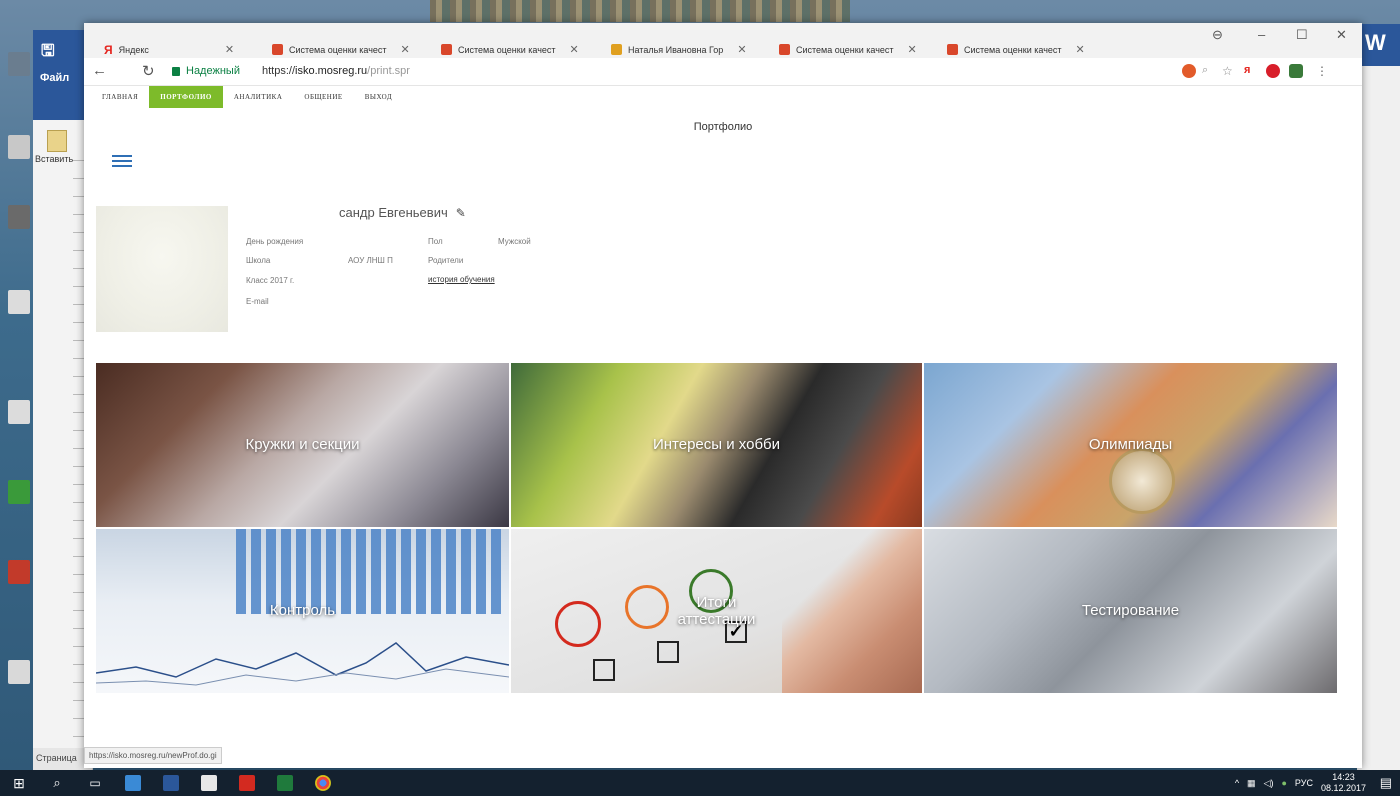  What do you see at coordinates (133, 49) in the screenshot?
I see `tab-label: Яндекс` at bounding box center [133, 49].